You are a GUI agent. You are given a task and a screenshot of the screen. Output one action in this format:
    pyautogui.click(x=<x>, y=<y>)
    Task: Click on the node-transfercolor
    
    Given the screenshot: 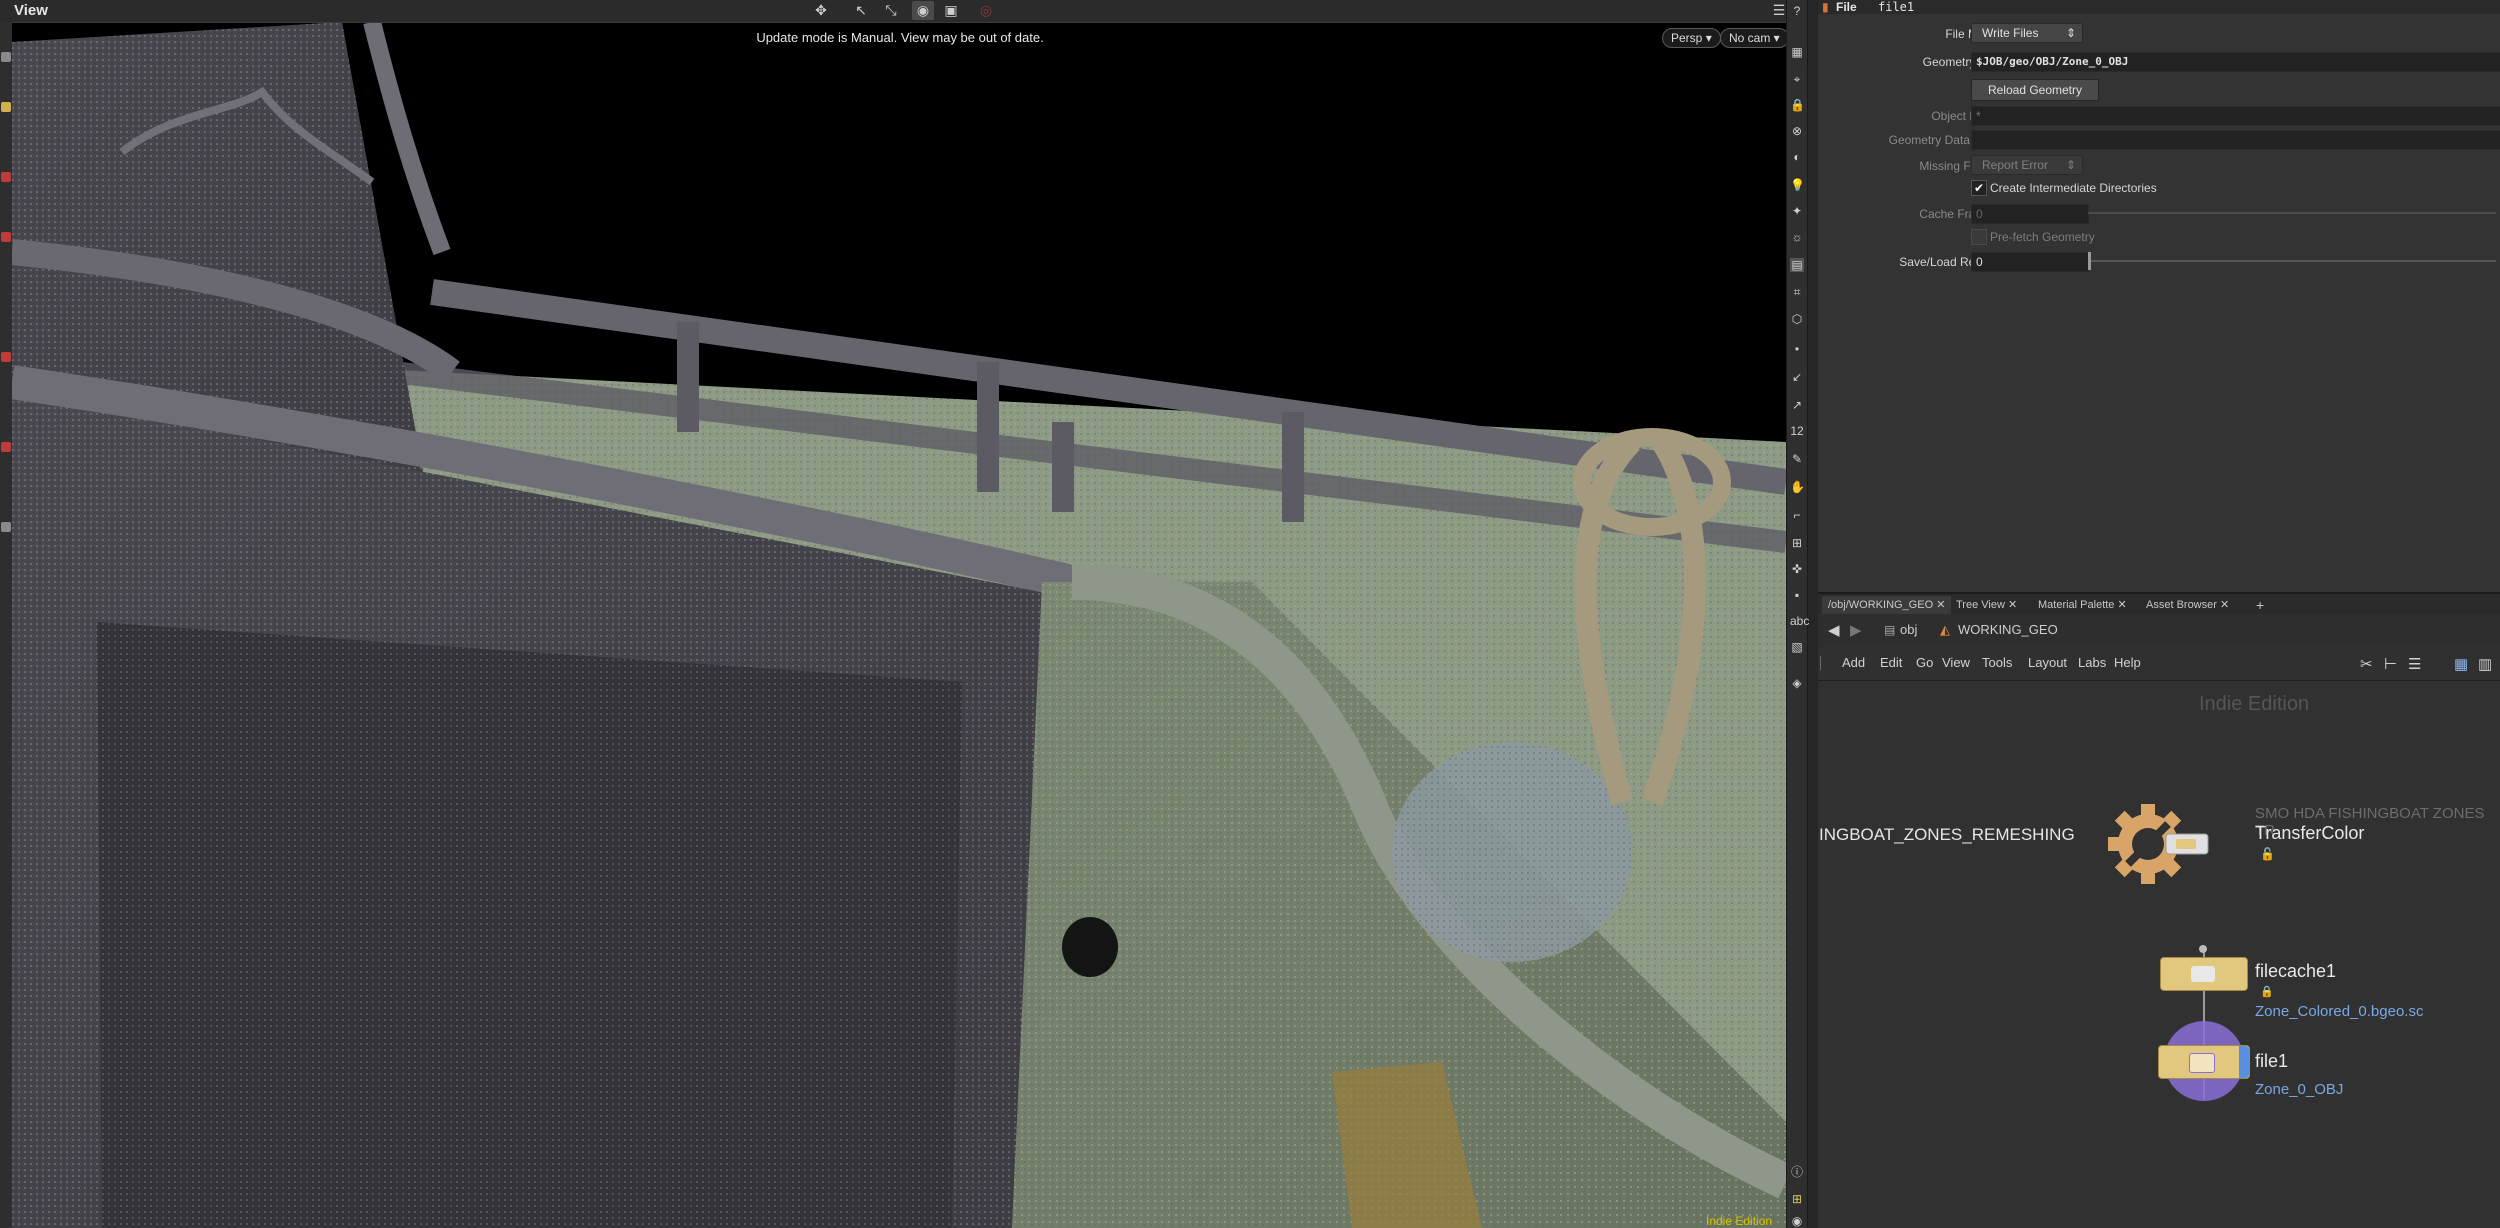 What is the action you would take?
    pyautogui.click(x=2186, y=844)
    